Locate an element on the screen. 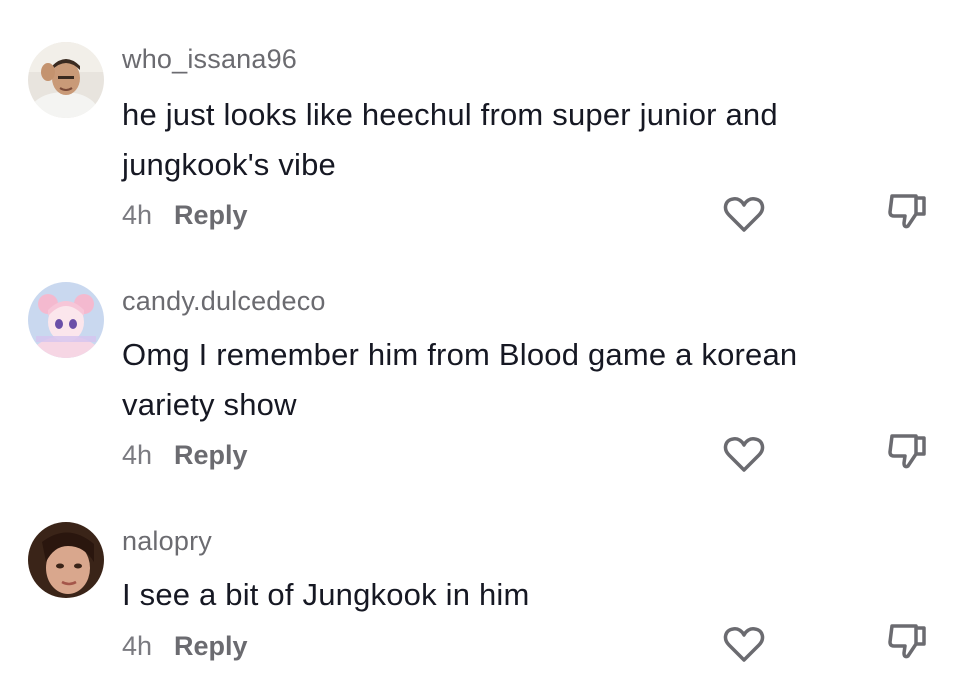 This screenshot has width=960, height=675. comment-text: I see a bit of Jungkook in him is located at coordinates (326, 594).